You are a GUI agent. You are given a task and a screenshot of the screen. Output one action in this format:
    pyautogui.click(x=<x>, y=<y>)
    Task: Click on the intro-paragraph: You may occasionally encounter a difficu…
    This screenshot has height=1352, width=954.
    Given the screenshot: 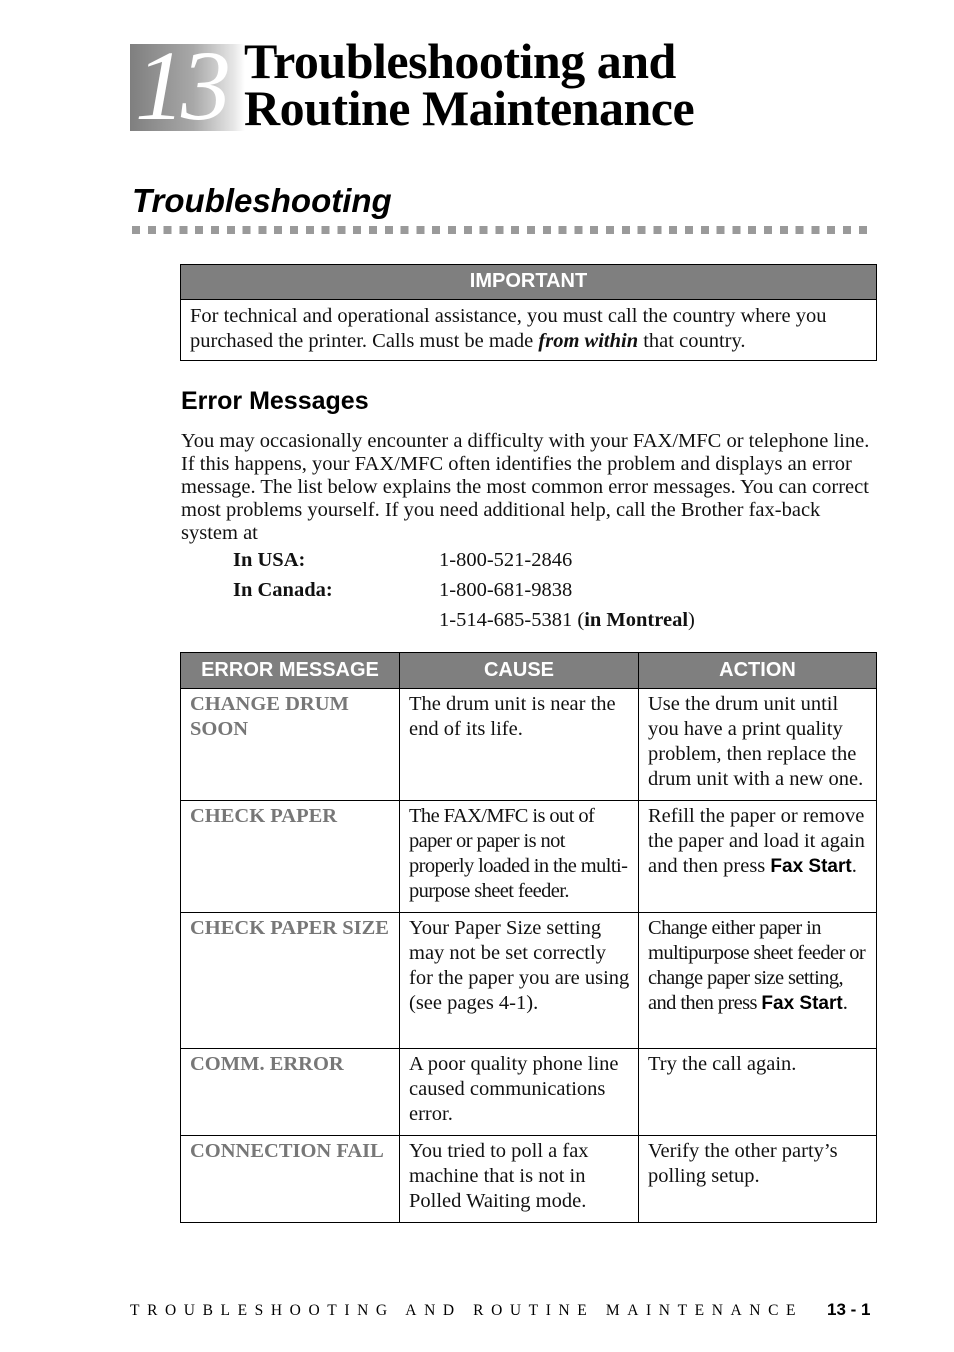 What is the action you would take?
    pyautogui.click(x=525, y=487)
    